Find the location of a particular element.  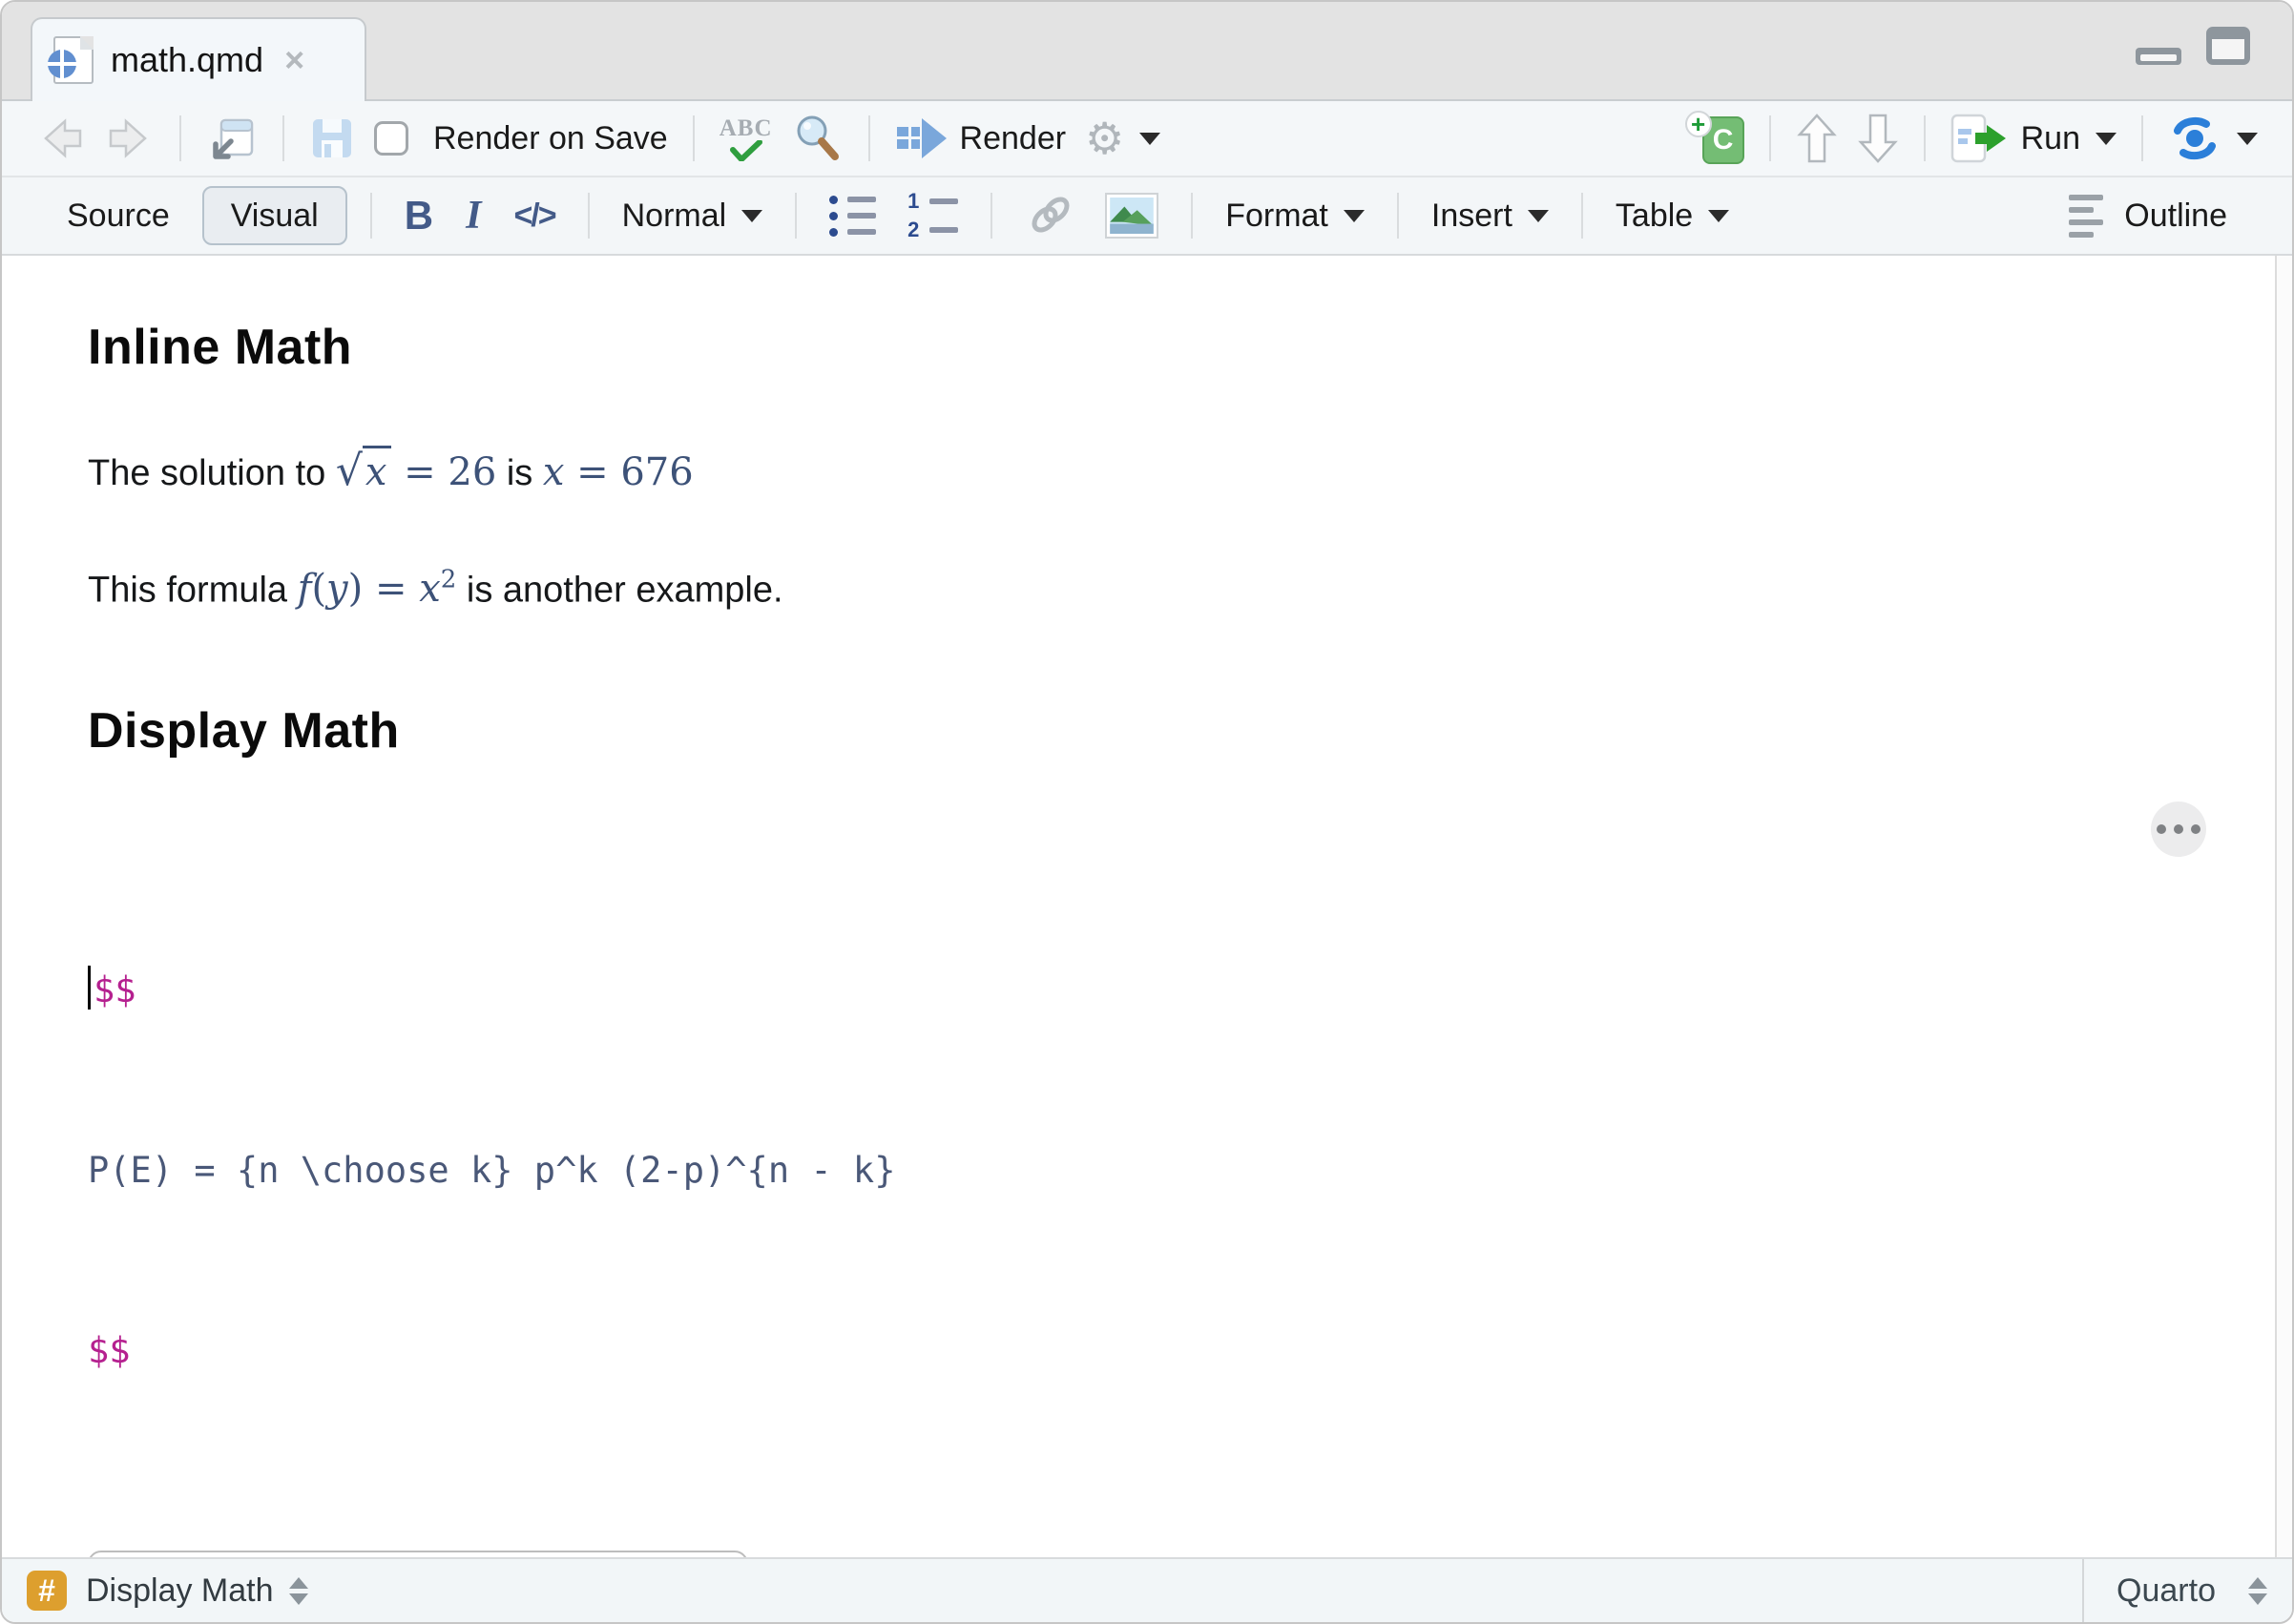

run-previous-chunks-button is located at coordinates (1817, 138).